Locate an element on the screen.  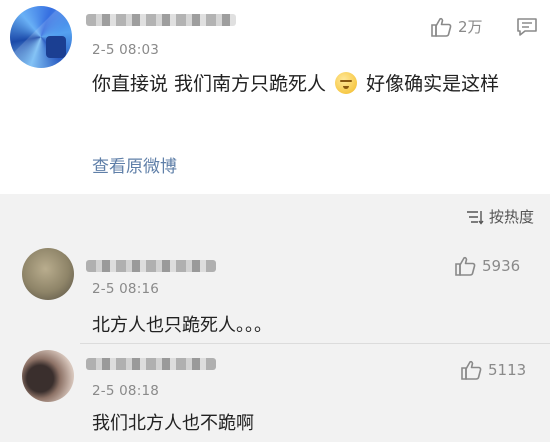
like-button: 5113 is located at coordinates (493, 370).